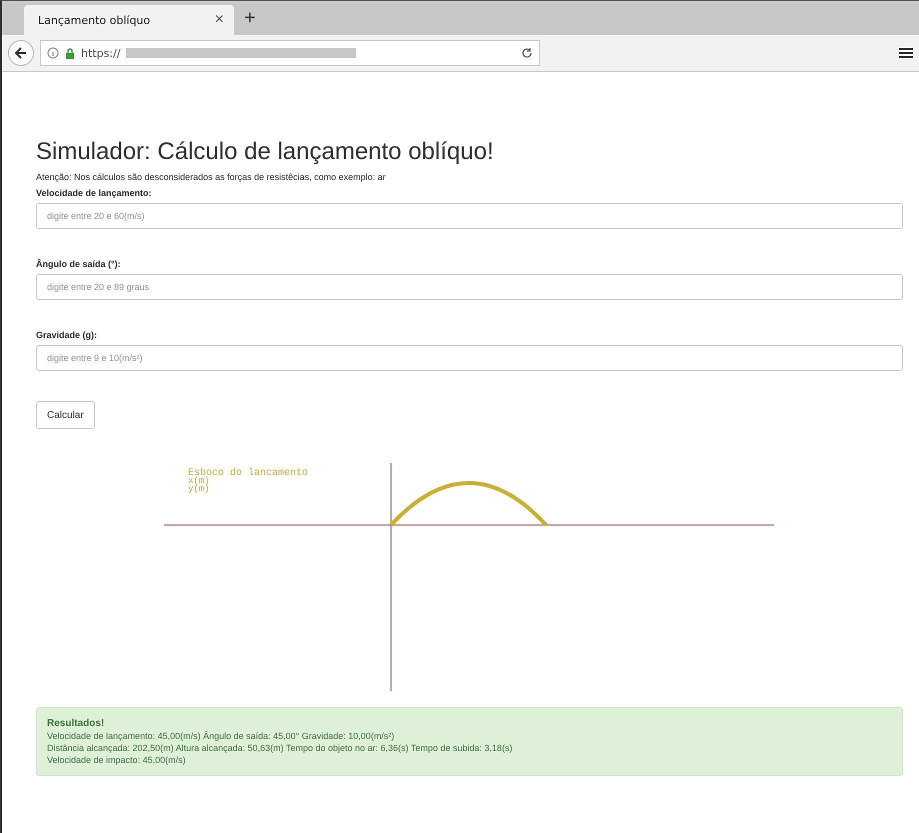  What do you see at coordinates (67, 335) in the screenshot?
I see `field-label: Gravidade (g):` at bounding box center [67, 335].